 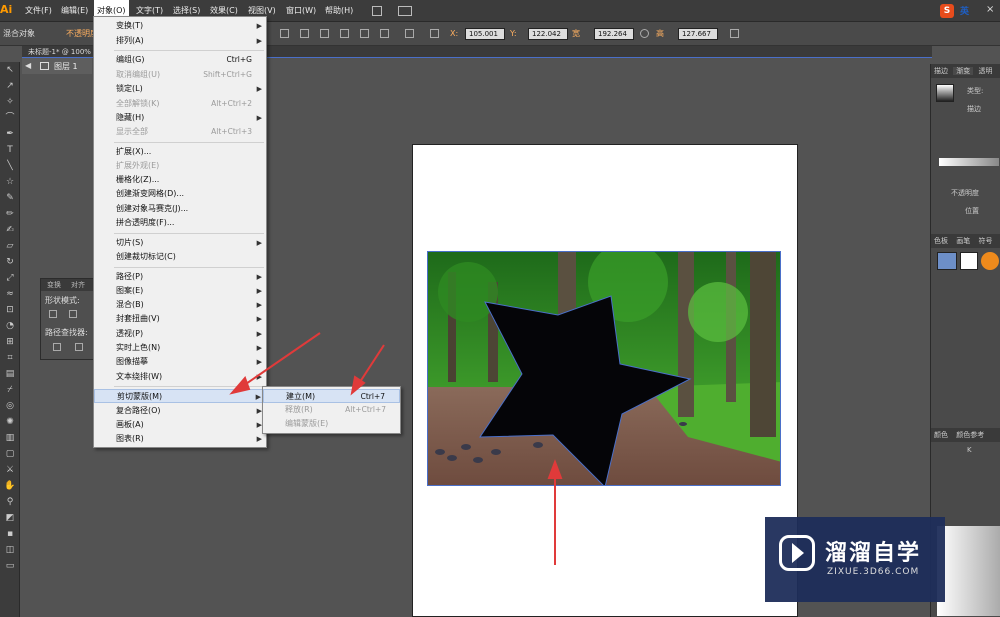 What do you see at coordinates (10, 422) in the screenshot?
I see `symbol-sprayer-tool-icon: ✺` at bounding box center [10, 422].